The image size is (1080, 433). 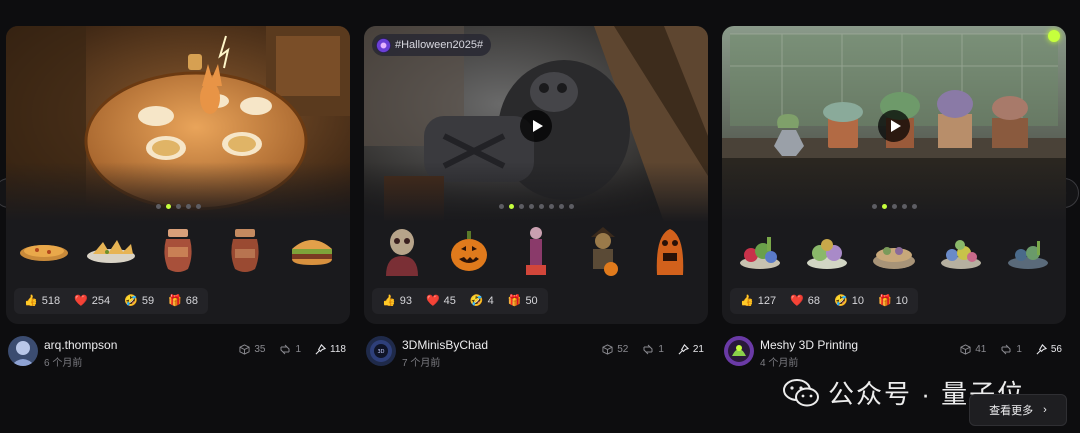 What do you see at coordinates (805, 301) in the screenshot?
I see `heart-reaction: ❤️ 68` at bounding box center [805, 301].